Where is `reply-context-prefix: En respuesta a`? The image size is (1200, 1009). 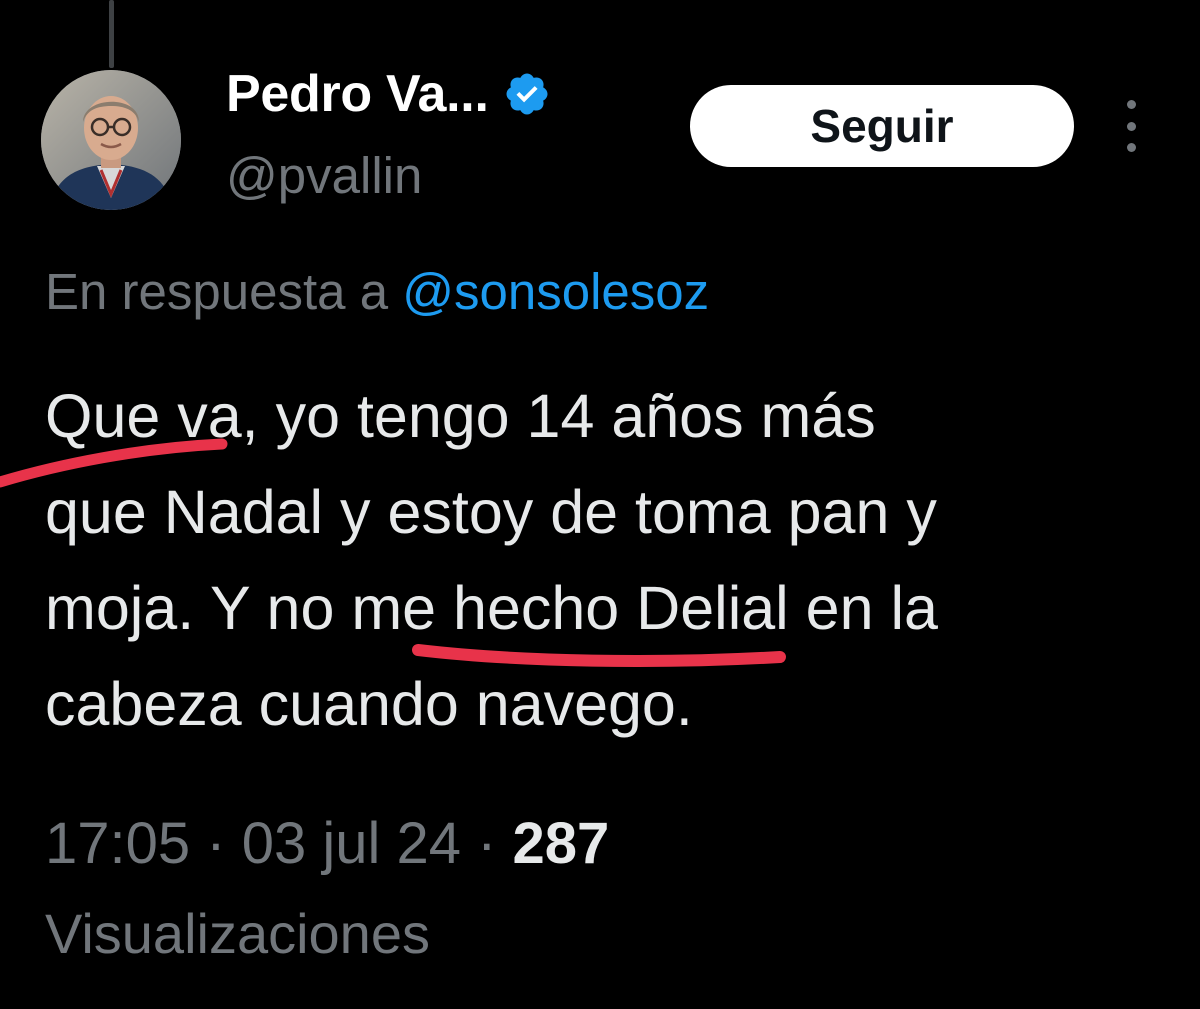 reply-context-prefix: En respuesta a is located at coordinates (217, 291).